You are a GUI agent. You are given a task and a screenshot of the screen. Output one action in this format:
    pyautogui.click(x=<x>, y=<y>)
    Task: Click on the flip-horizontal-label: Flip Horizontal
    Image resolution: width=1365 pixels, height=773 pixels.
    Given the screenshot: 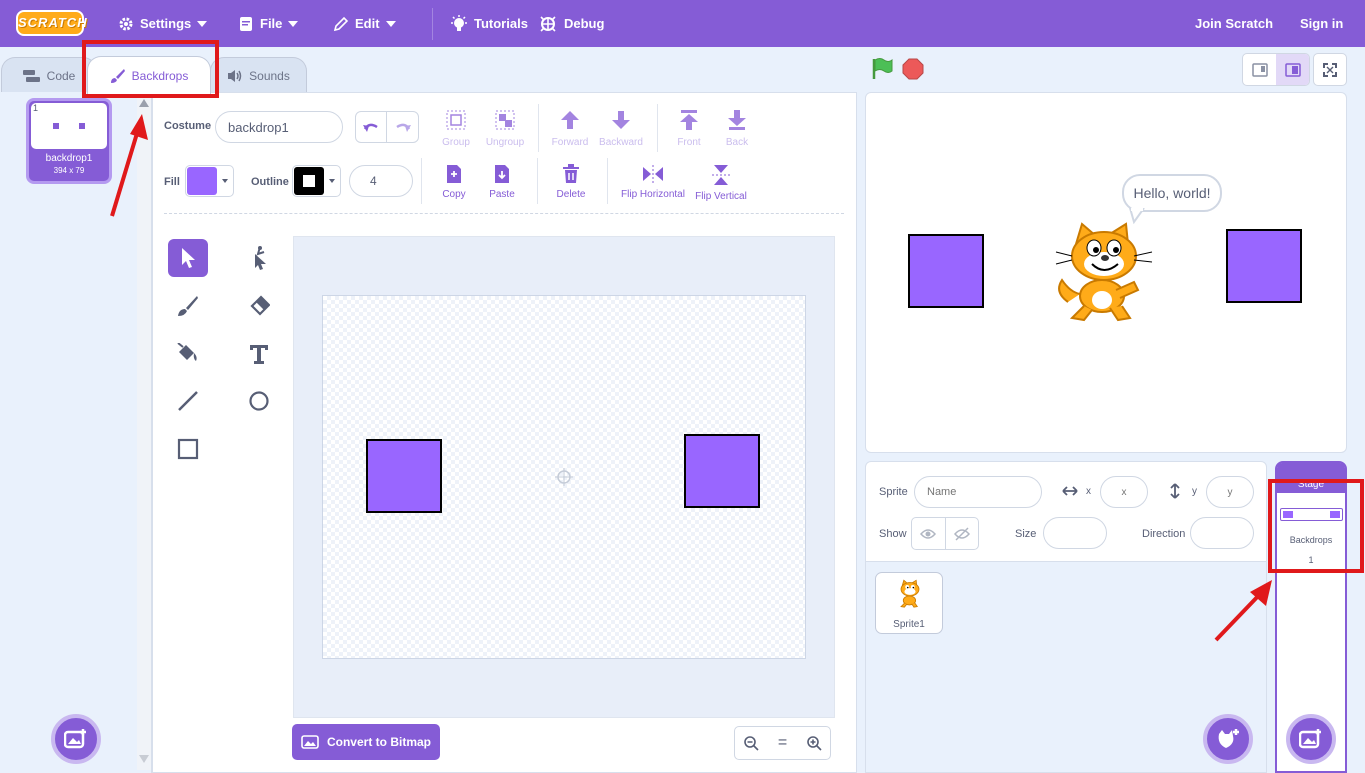 What is the action you would take?
    pyautogui.click(x=653, y=194)
    